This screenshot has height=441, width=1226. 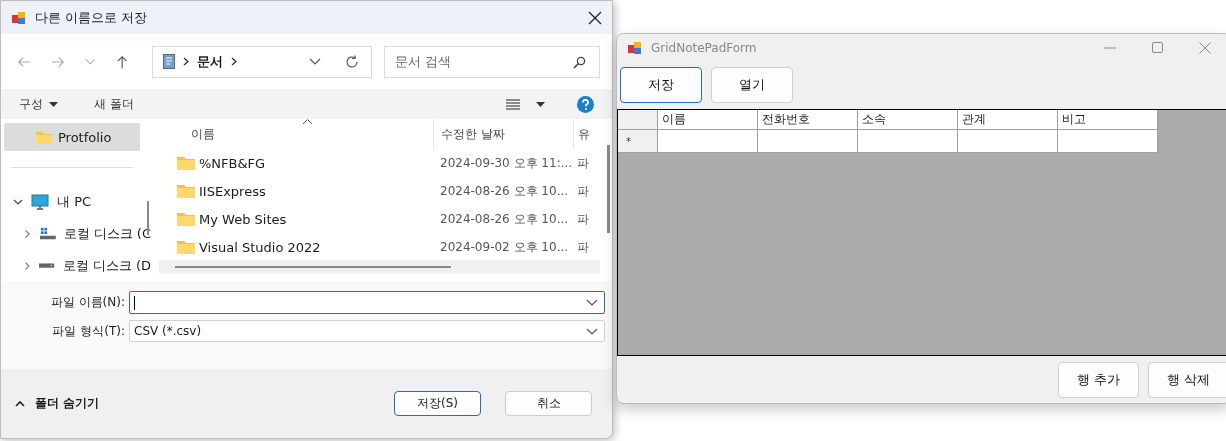 I want to click on file-name: IISExpress, so click(x=232, y=191).